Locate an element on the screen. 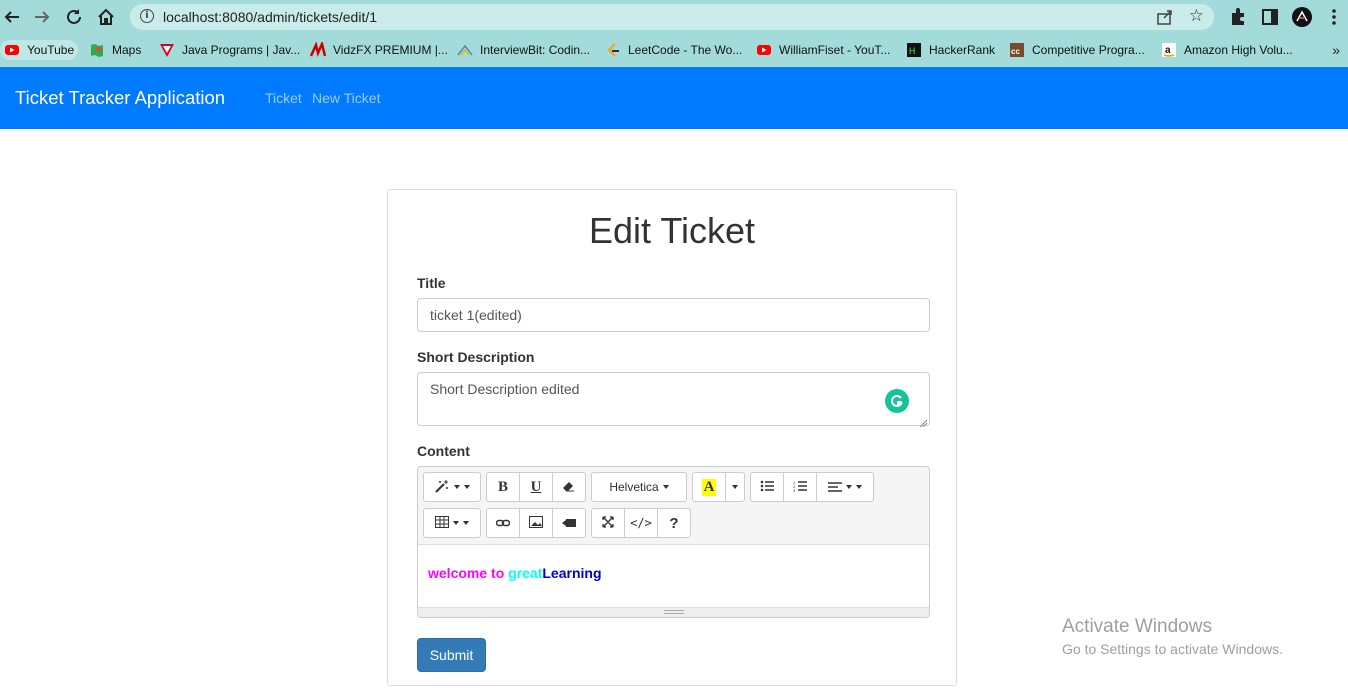 This screenshot has height=690, width=1348. insert-picture-button is located at coordinates (536, 523).